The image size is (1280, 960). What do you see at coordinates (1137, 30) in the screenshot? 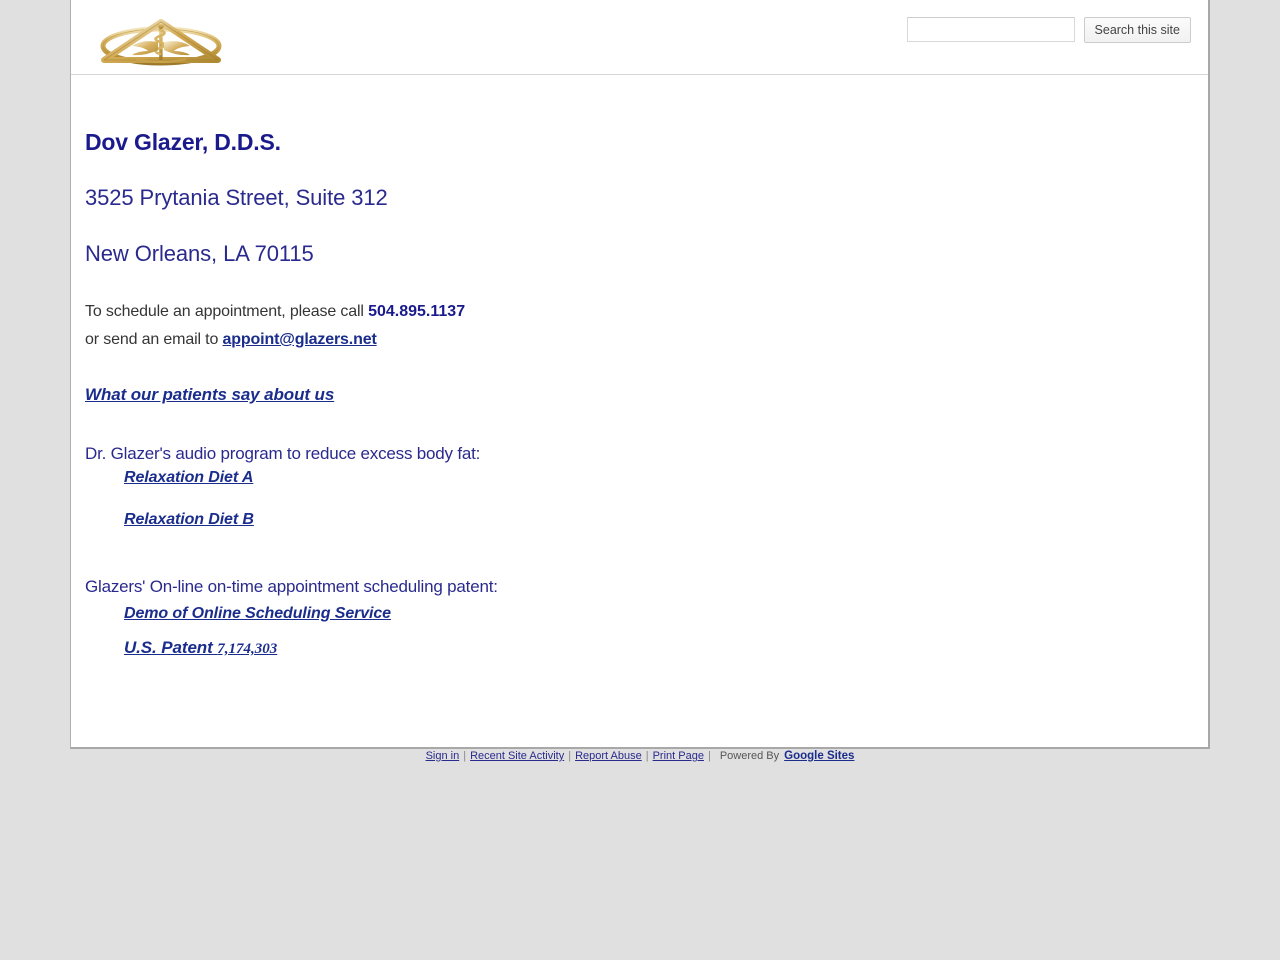
I see `search-button: Search this site` at bounding box center [1137, 30].